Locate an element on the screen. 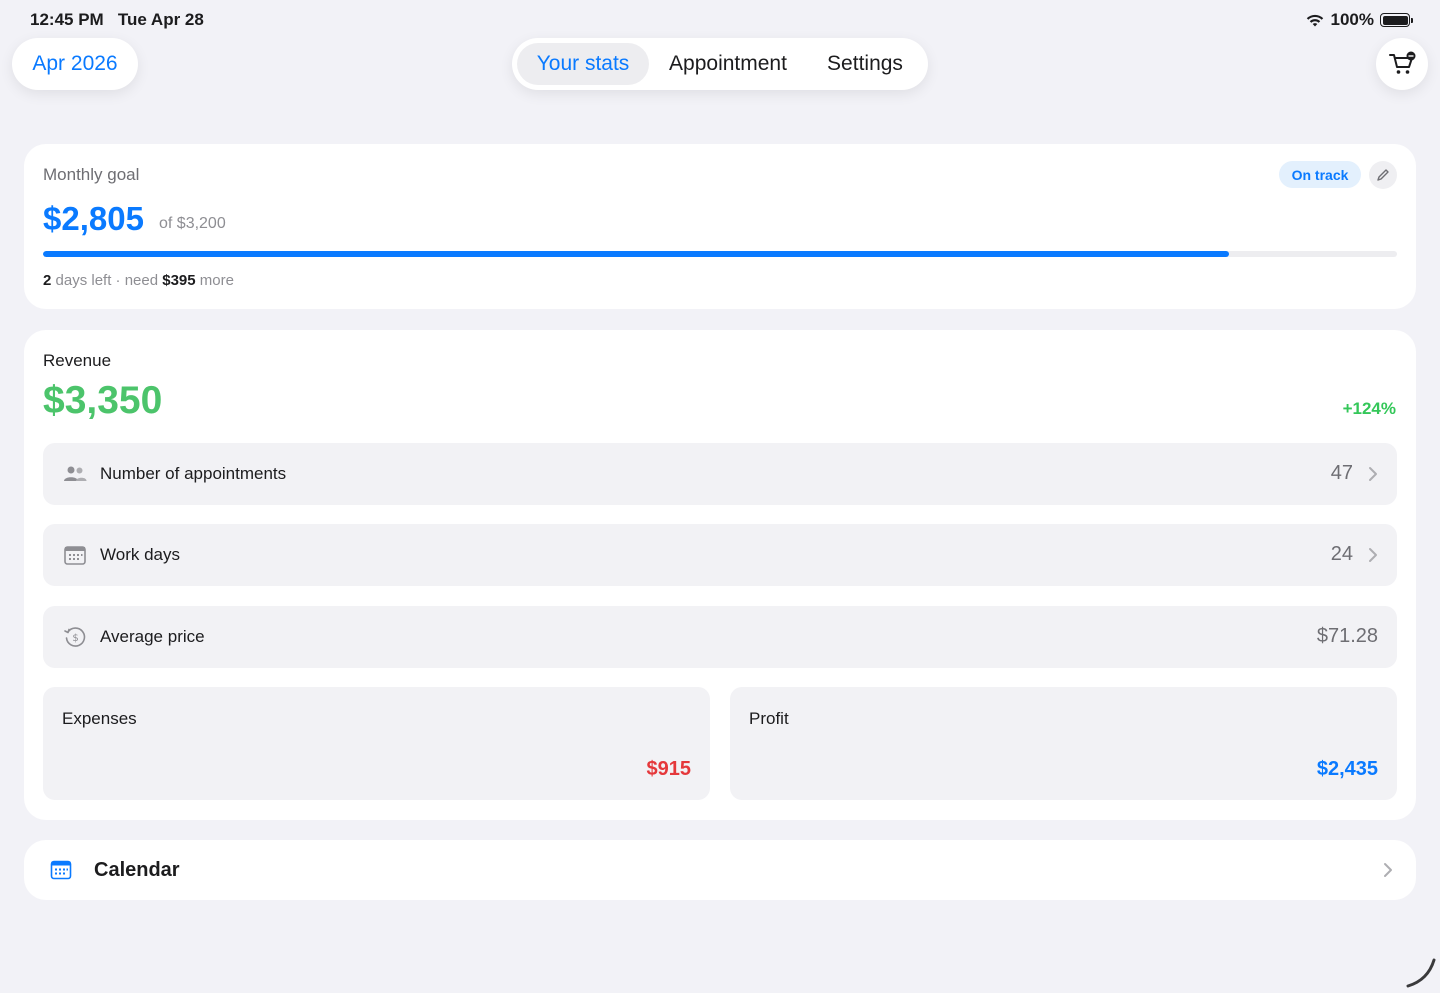  status-bar: 12:45 PM Tue Apr 28 100% is located at coordinates (720, 19).